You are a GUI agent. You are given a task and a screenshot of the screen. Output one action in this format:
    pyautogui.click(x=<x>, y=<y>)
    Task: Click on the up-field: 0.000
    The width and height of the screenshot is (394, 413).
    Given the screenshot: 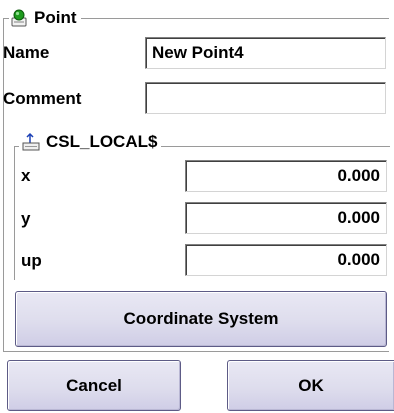 What is the action you would take?
    pyautogui.click(x=286, y=260)
    